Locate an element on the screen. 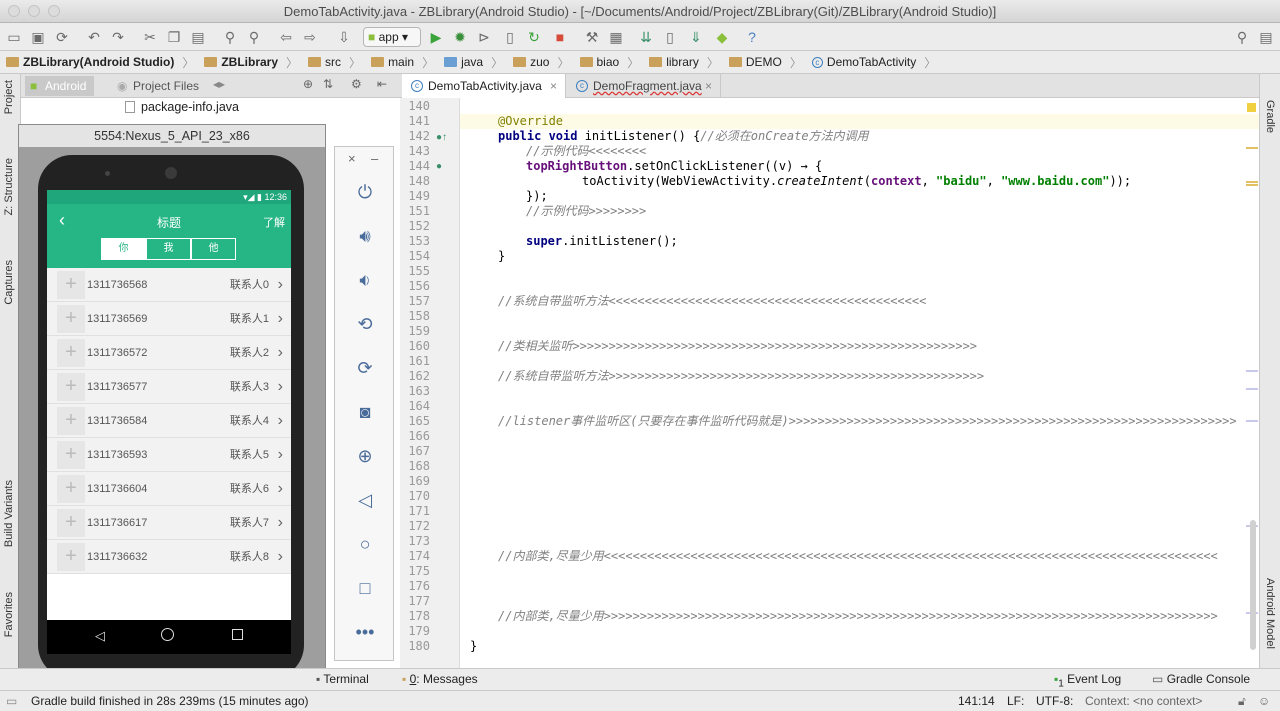 This screenshot has height=711, width=1280. settings-icon: ▦ is located at coordinates (616, 37).